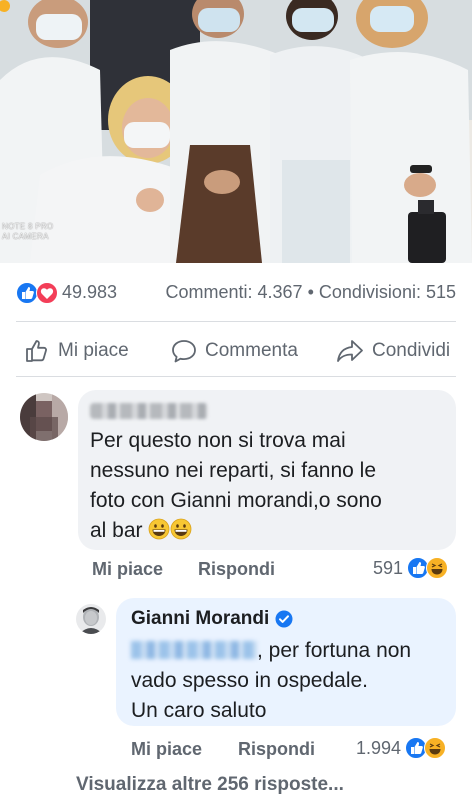 This screenshot has height=796, width=472. I want to click on share-arrow-icon, so click(350, 351).